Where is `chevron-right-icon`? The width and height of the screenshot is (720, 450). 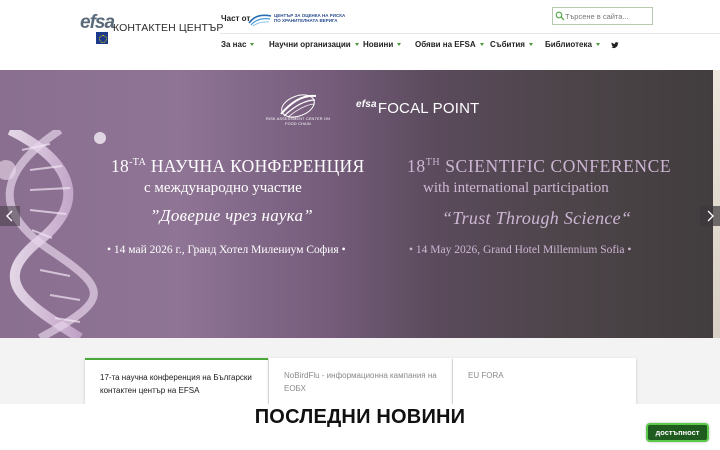
chevron-right-icon is located at coordinates (710, 216).